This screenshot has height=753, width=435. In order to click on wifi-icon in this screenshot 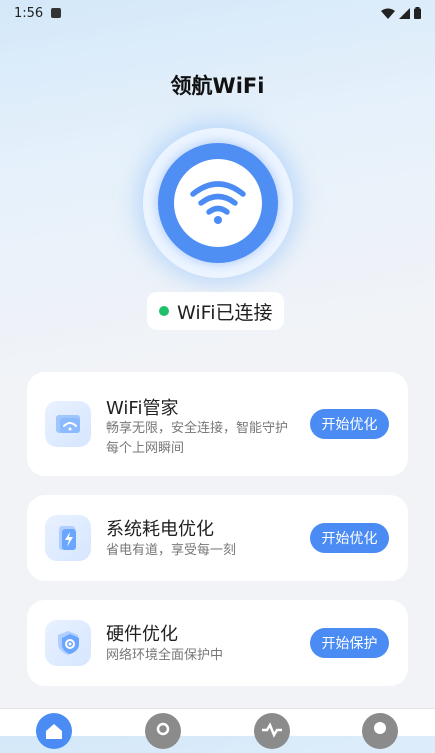, I will do `click(218, 202)`.